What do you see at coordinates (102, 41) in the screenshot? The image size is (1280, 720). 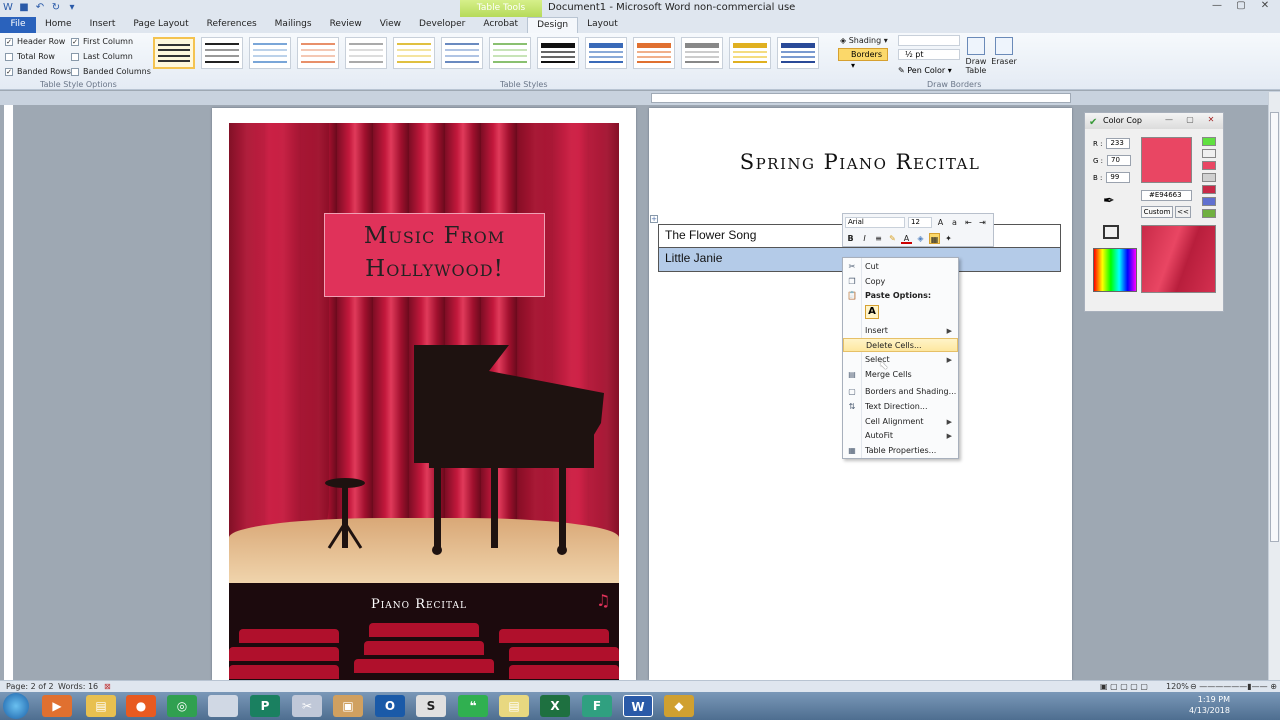 I see `first-column-option: ✓ First Column` at bounding box center [102, 41].